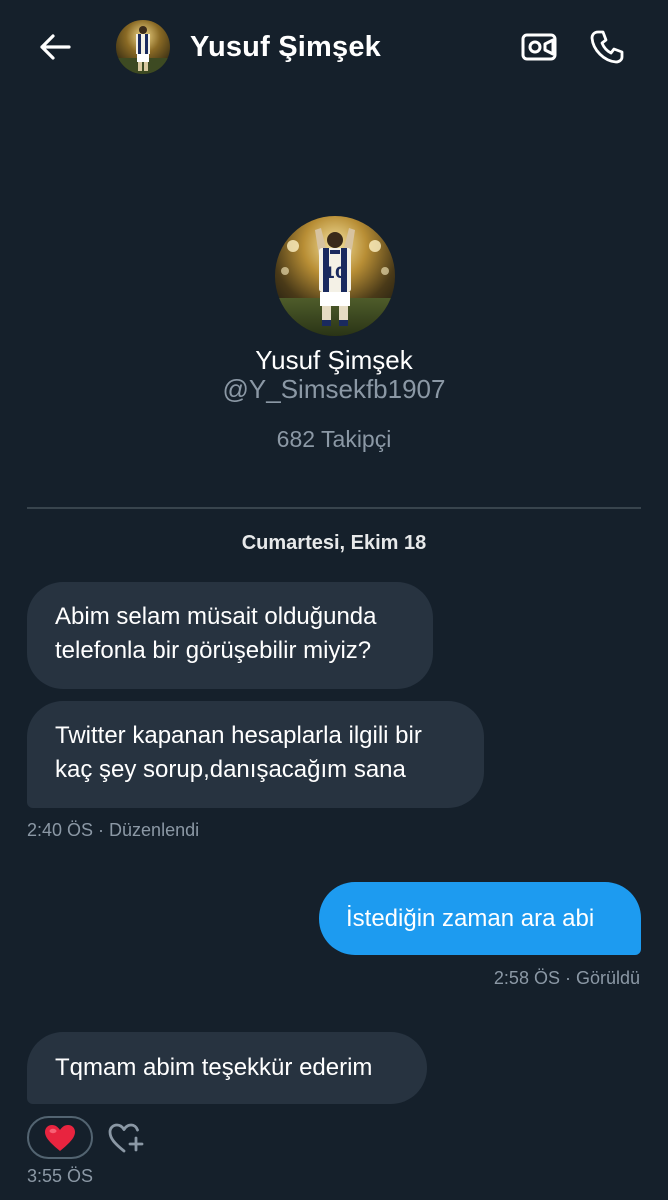  Describe the element at coordinates (238, 735) in the screenshot. I see `message-text-line: Twitter kapanan hesaplarla ilgili bir` at that location.